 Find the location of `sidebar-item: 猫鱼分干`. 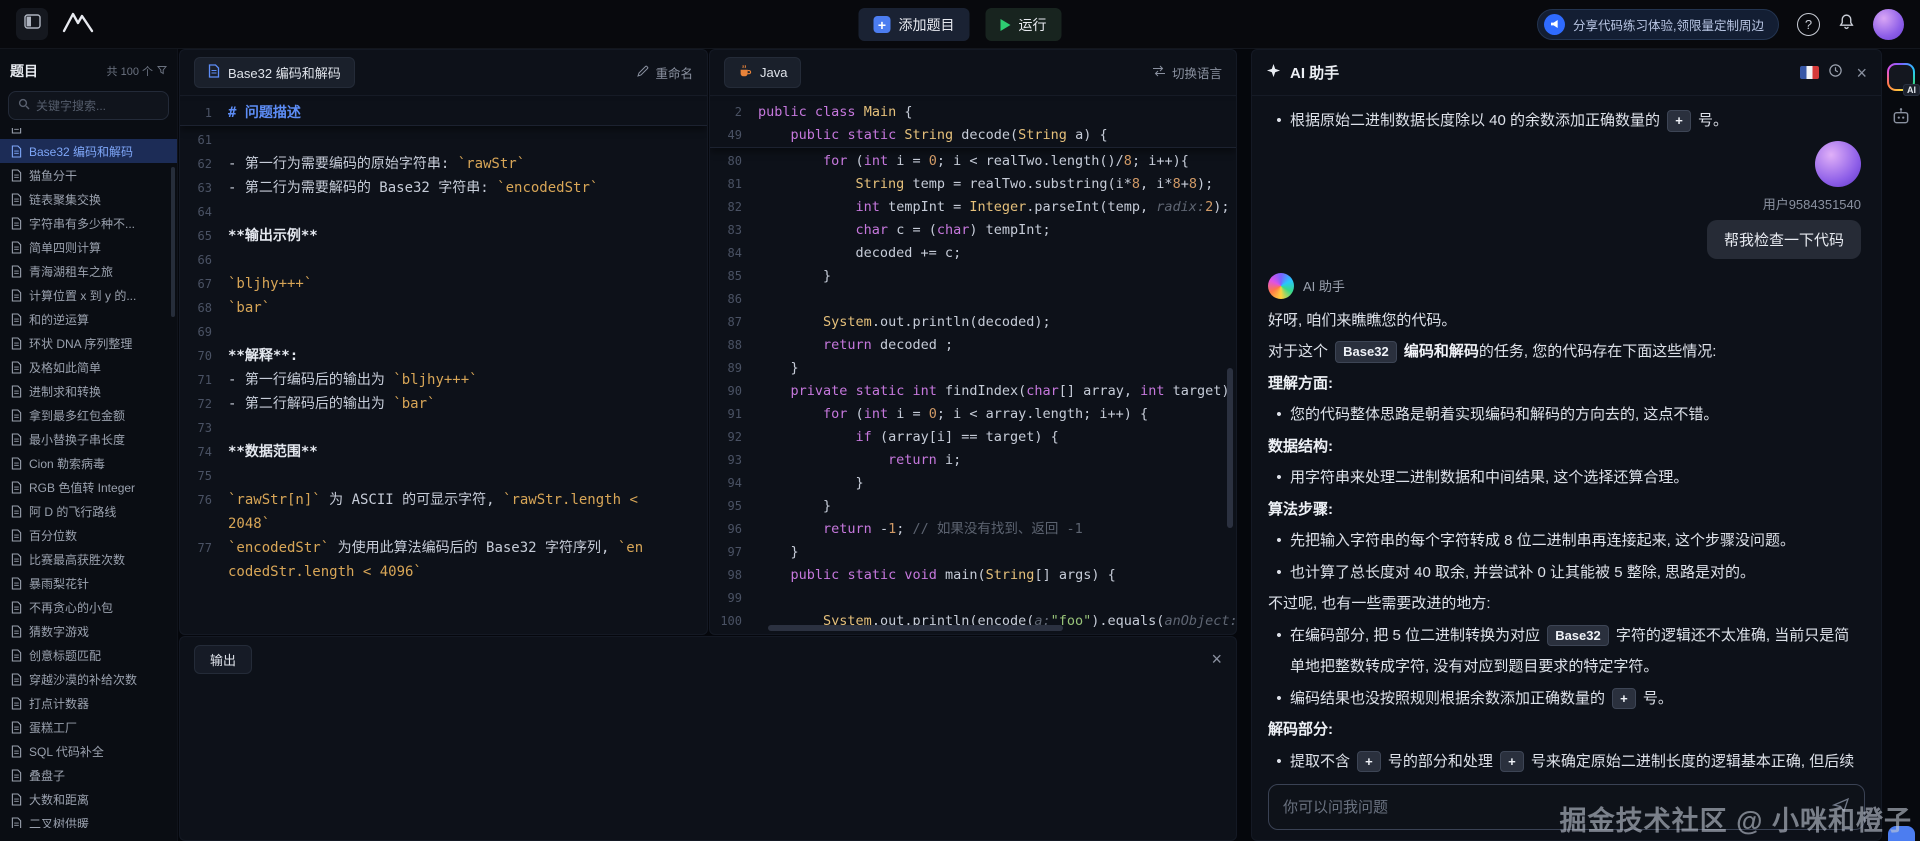

sidebar-item: 猫鱼分干 is located at coordinates (88, 175).